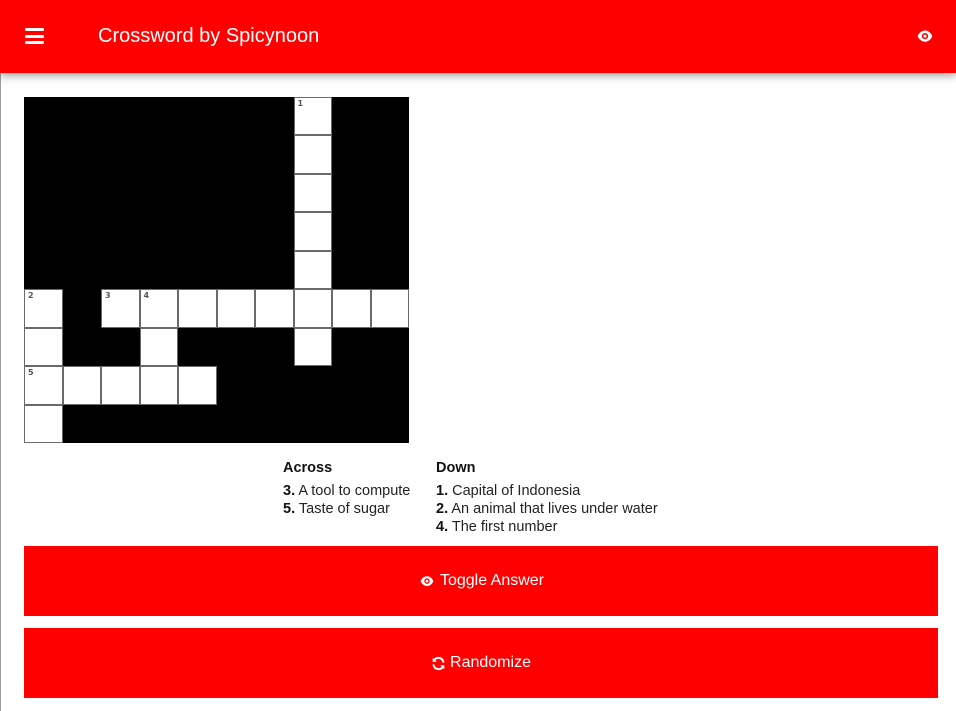 The image size is (956, 711). Describe the element at coordinates (300, 103) in the screenshot. I see `cell-number: 1` at that location.